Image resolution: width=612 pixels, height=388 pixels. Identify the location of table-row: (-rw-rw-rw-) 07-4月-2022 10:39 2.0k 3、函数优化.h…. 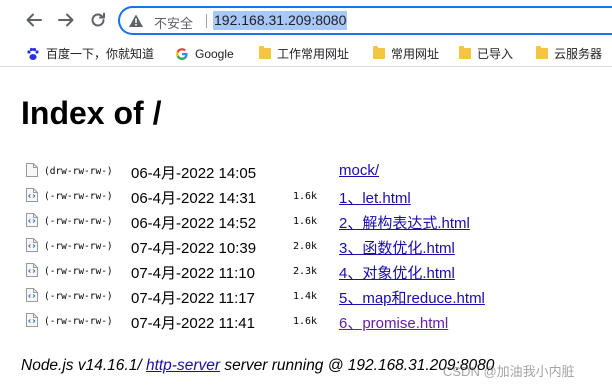
(306, 246).